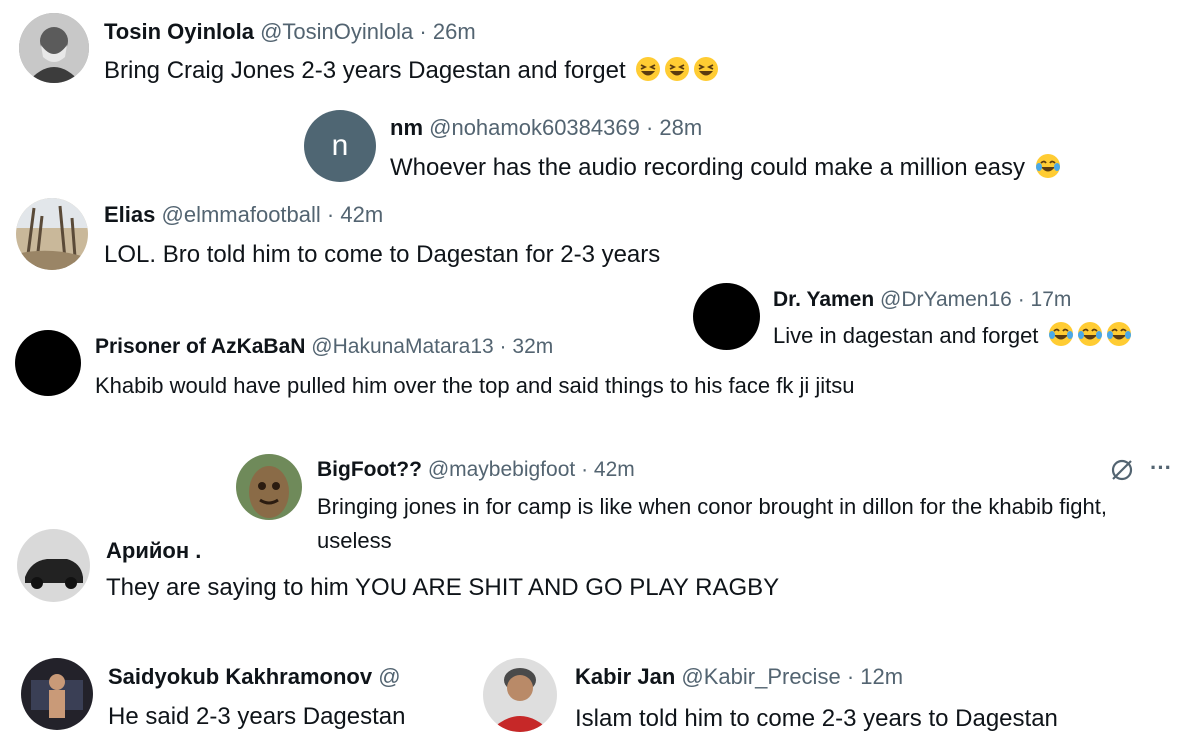  I want to click on author-name: Tosin Oyinlola, so click(179, 31).